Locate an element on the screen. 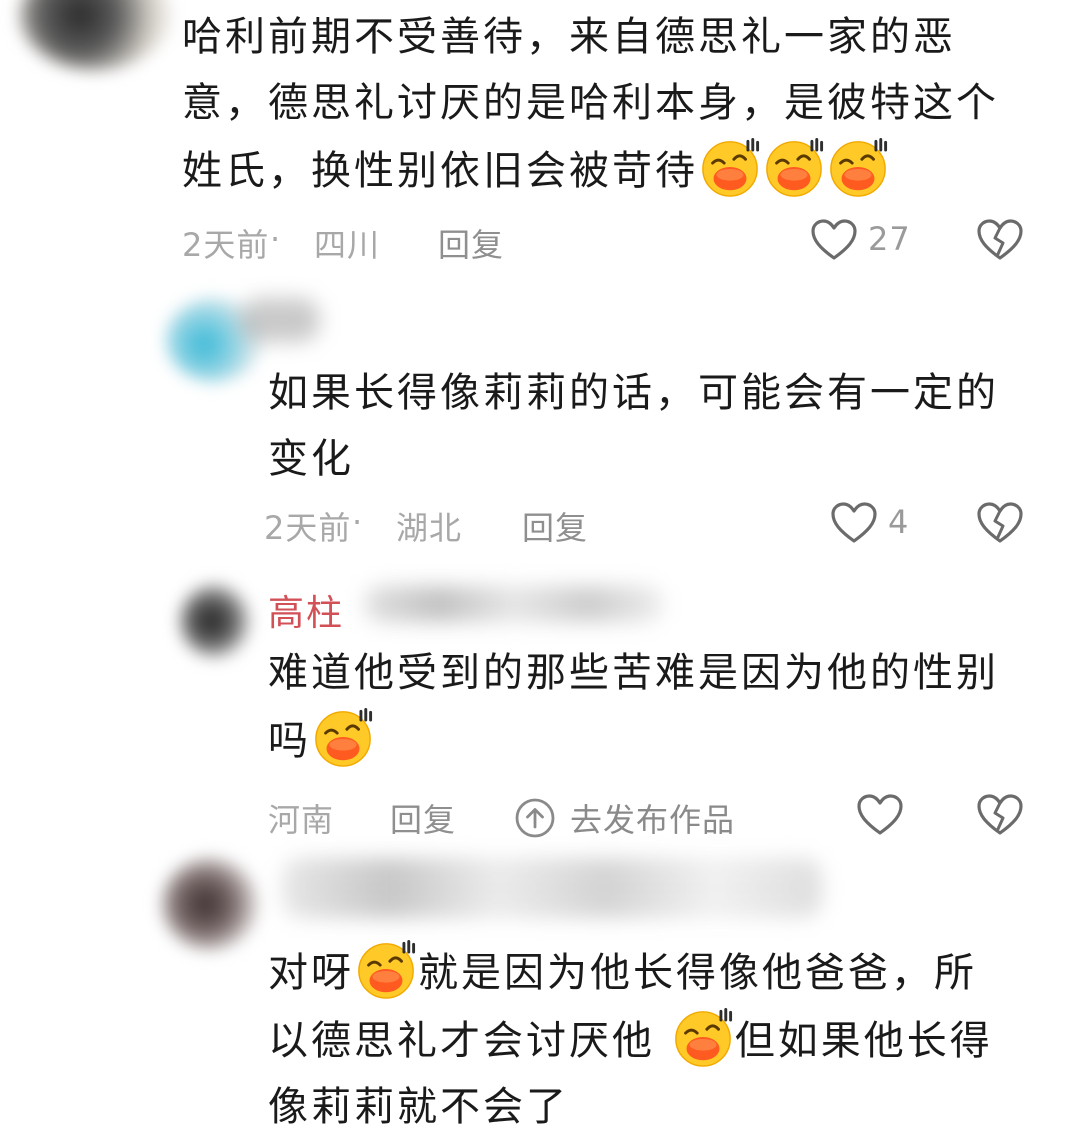  publish-work-button: 去发布作品 is located at coordinates (652, 818).